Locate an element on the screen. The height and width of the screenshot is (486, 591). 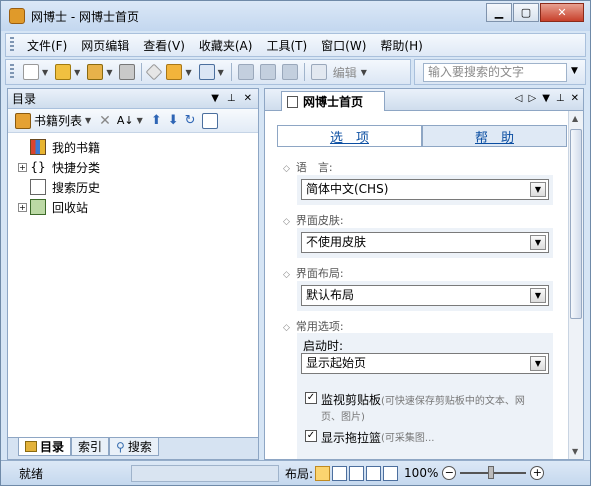
tab-index: 索引 is located at coordinates (90, 447).